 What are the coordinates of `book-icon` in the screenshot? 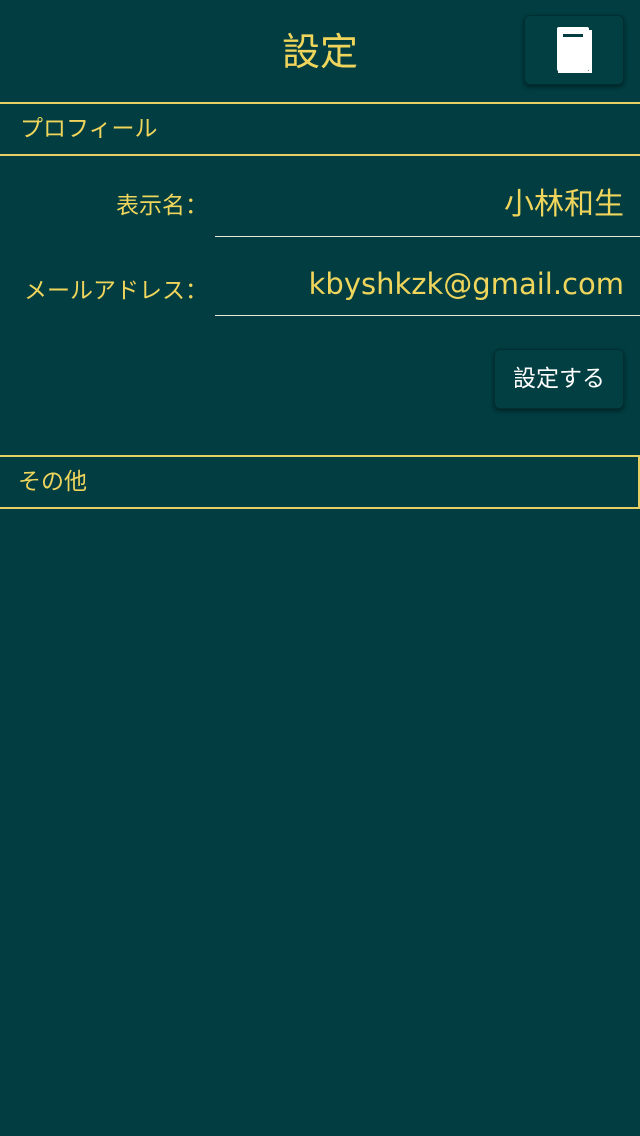 It's located at (574, 50).